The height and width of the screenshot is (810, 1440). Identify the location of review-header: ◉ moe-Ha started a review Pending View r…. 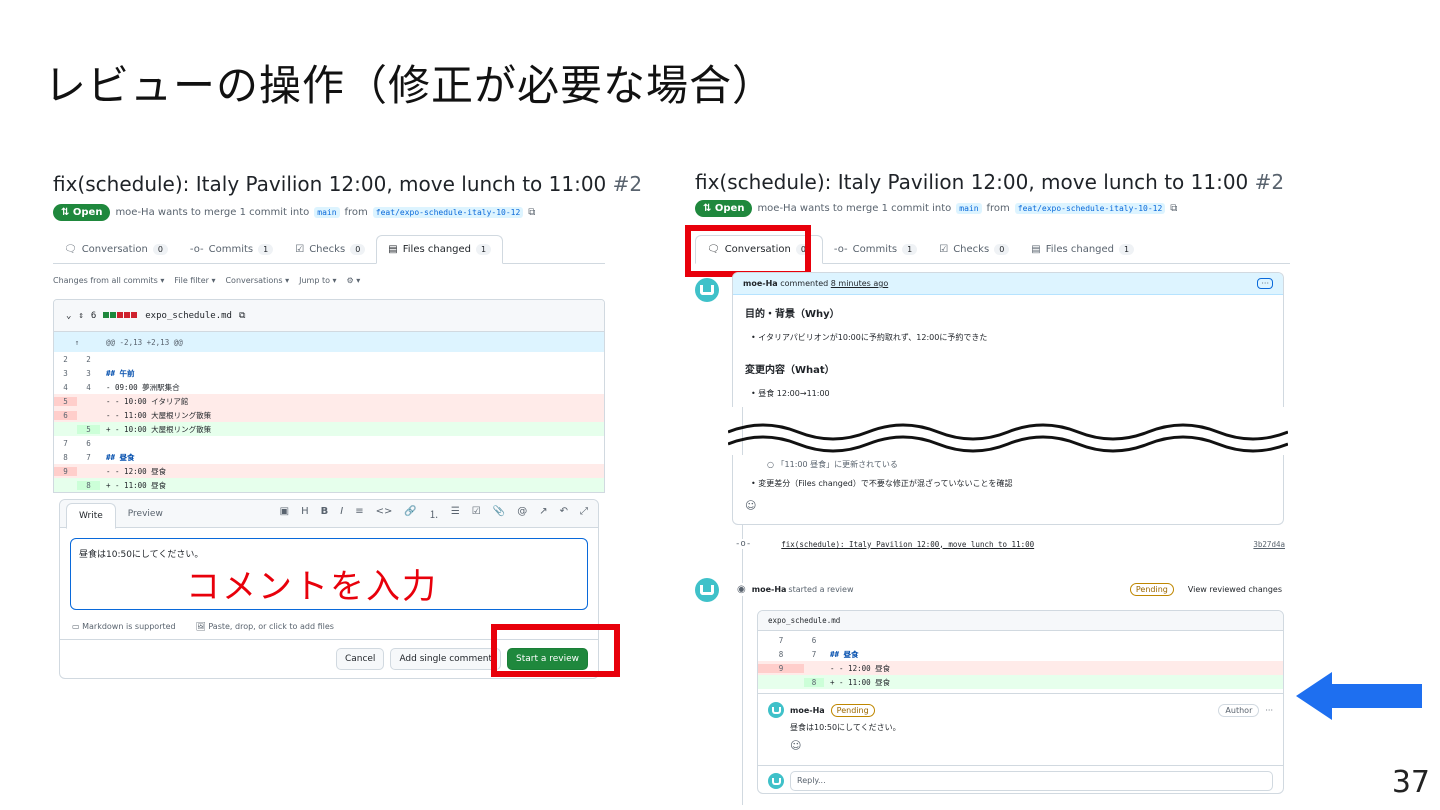
(1009, 589).